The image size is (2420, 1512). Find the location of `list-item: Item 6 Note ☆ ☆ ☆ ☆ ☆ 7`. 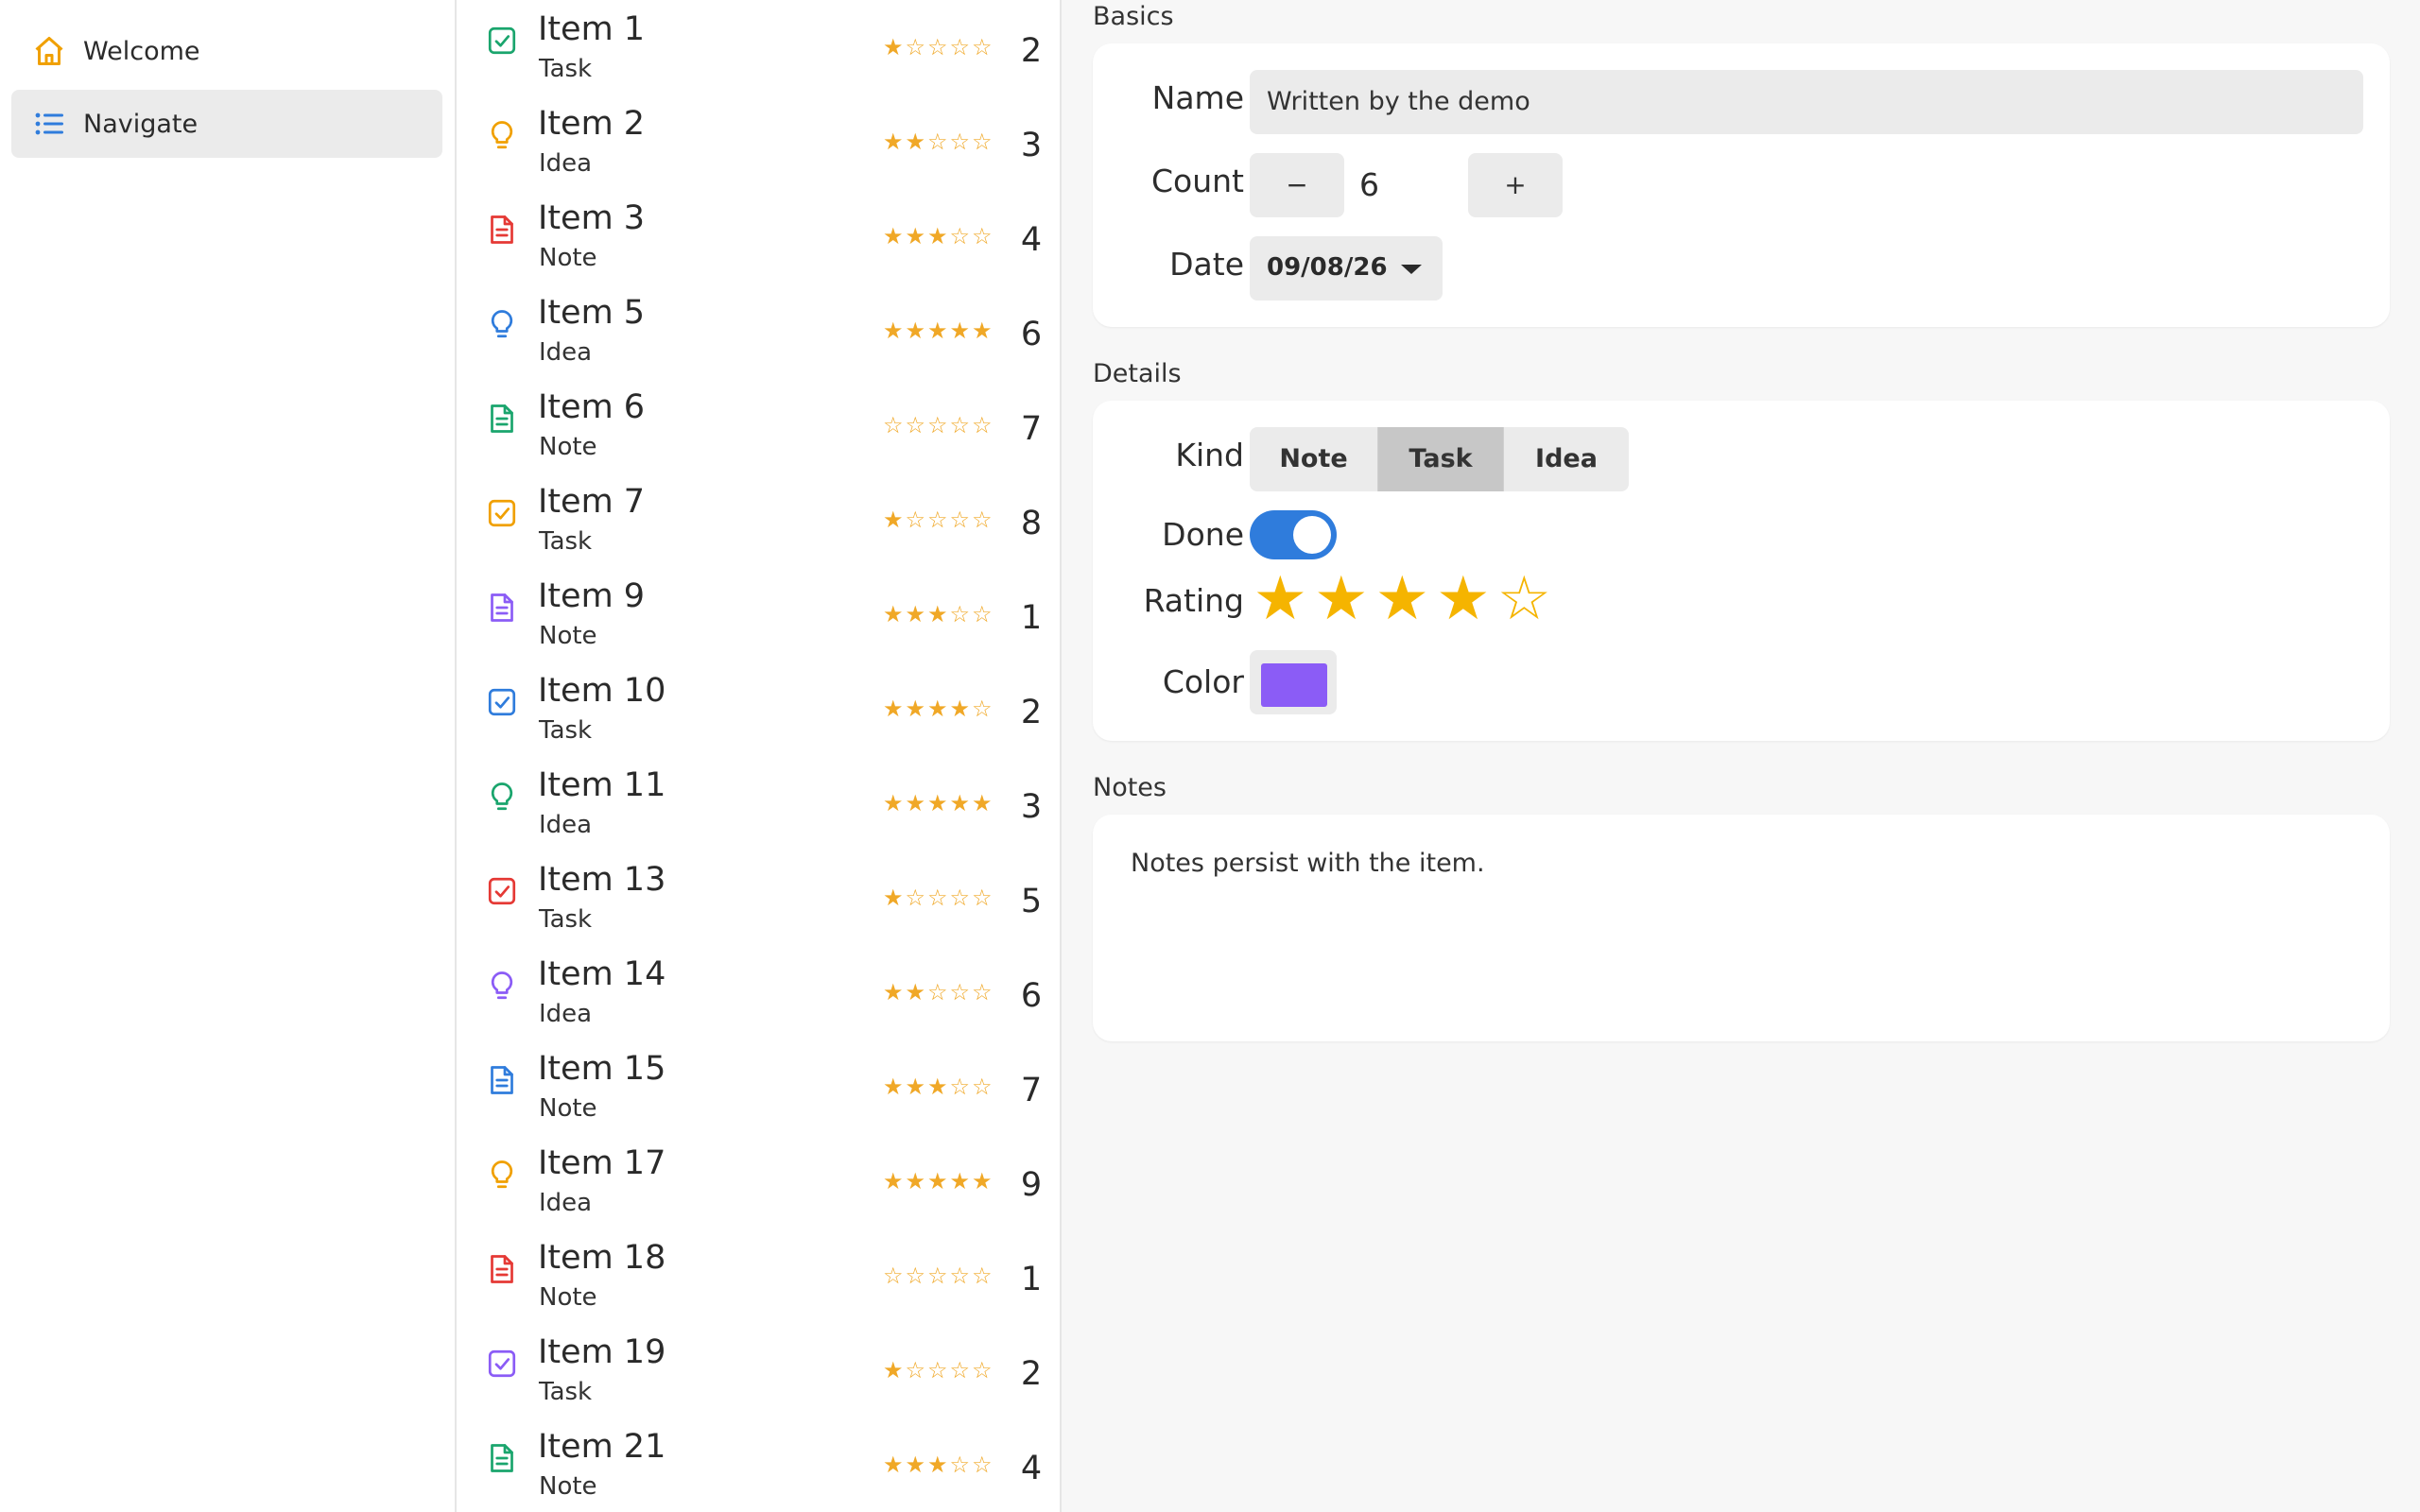

list-item: Item 6 Note ☆ ☆ ☆ ☆ ☆ 7 is located at coordinates (758, 425).